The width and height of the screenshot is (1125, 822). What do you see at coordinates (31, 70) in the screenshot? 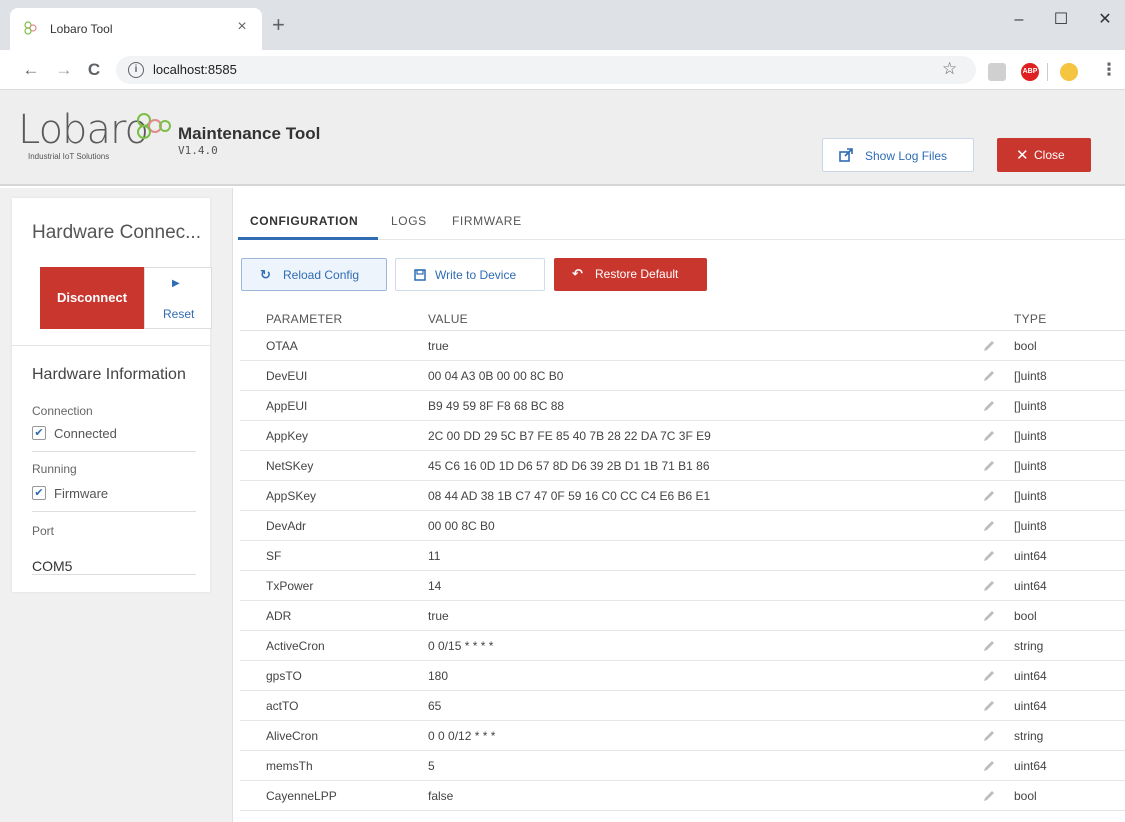
I see `back-button: ←` at bounding box center [31, 70].